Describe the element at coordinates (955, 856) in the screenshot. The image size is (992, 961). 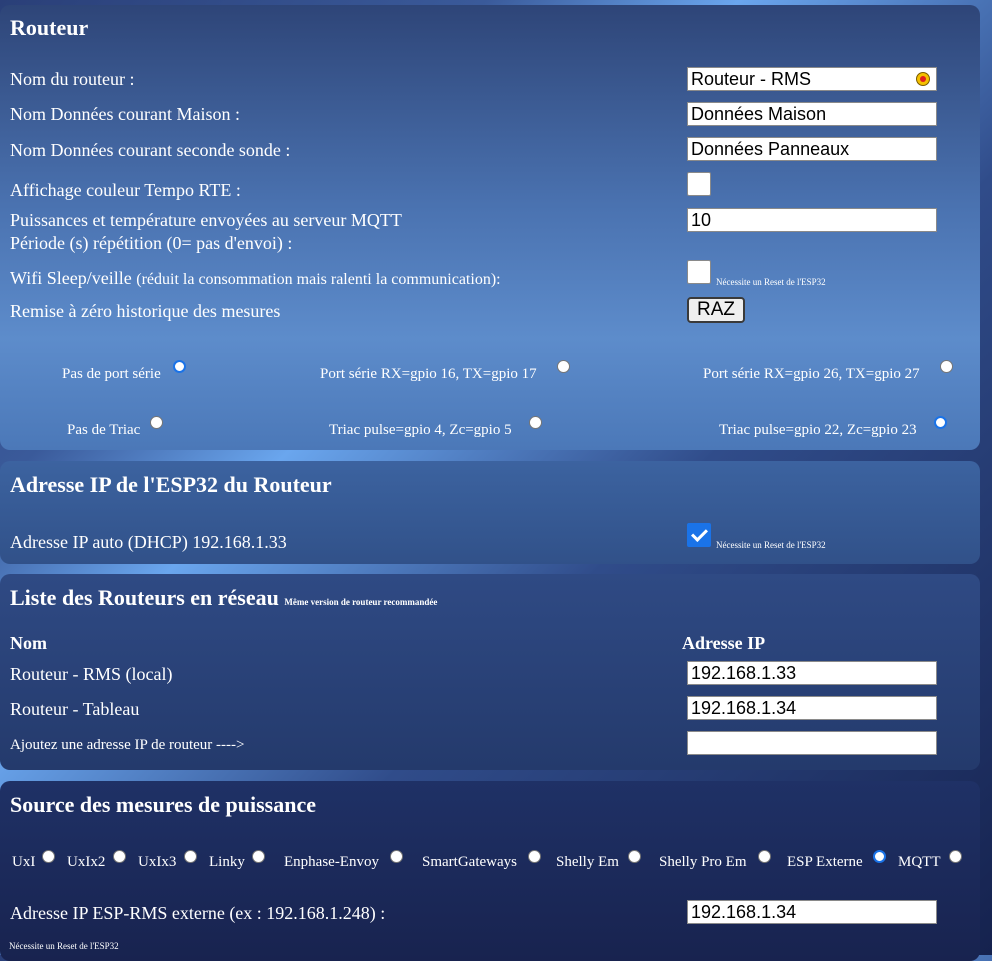
I see `source-option-mqtt-radio` at that location.